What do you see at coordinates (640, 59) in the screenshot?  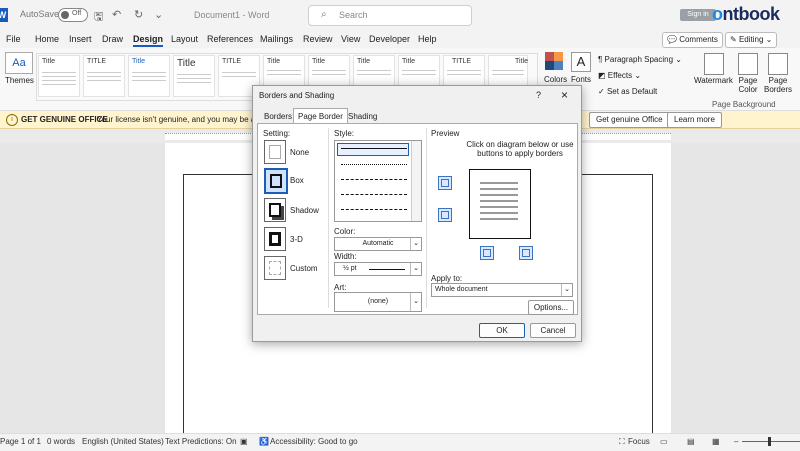 I see `paragraph-spacing-button: ¶ Paragraph Spacing ⌄` at bounding box center [640, 59].